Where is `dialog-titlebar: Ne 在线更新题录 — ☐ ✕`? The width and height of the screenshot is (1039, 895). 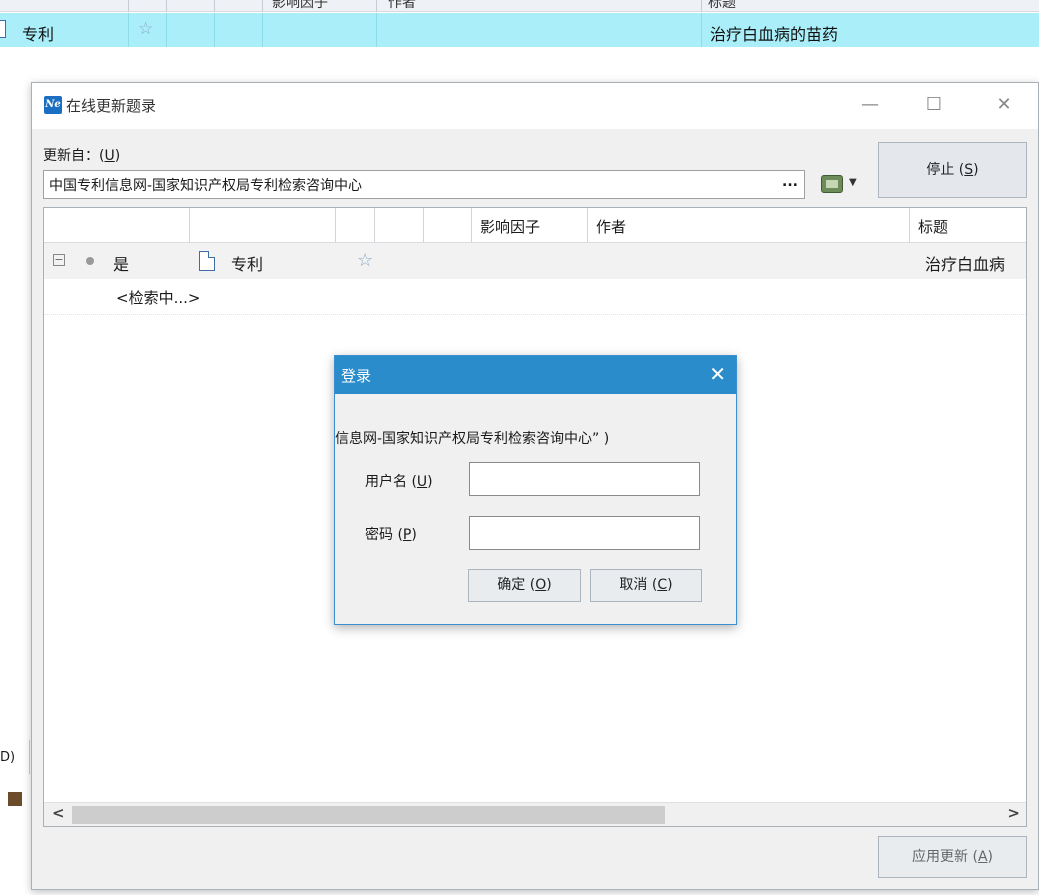 dialog-titlebar: Ne 在线更新题录 — ☐ ✕ is located at coordinates (535, 106).